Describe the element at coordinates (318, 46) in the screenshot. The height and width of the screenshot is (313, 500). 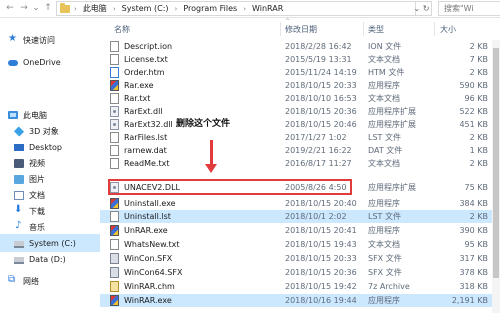
I see `file-date: 2018/2/28 16:42` at that location.